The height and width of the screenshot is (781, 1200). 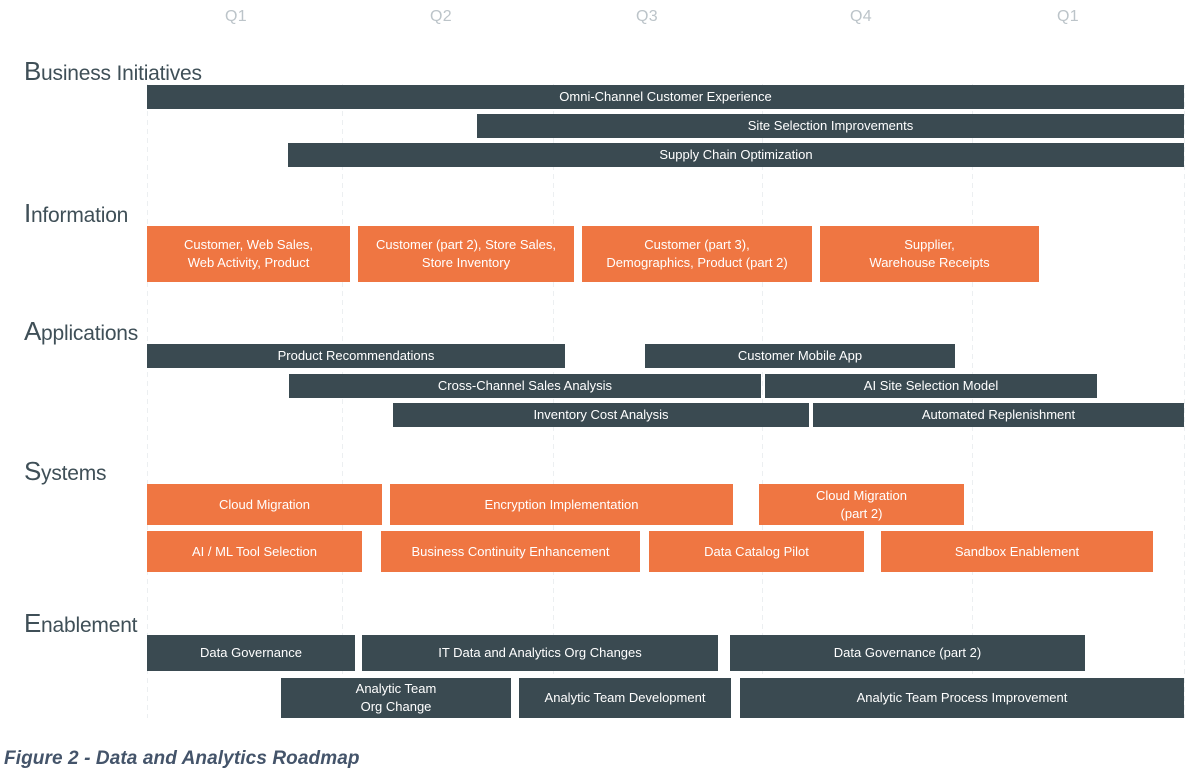 I want to click on roadmap-bar: Analytic Team Org Change, so click(x=396, y=698).